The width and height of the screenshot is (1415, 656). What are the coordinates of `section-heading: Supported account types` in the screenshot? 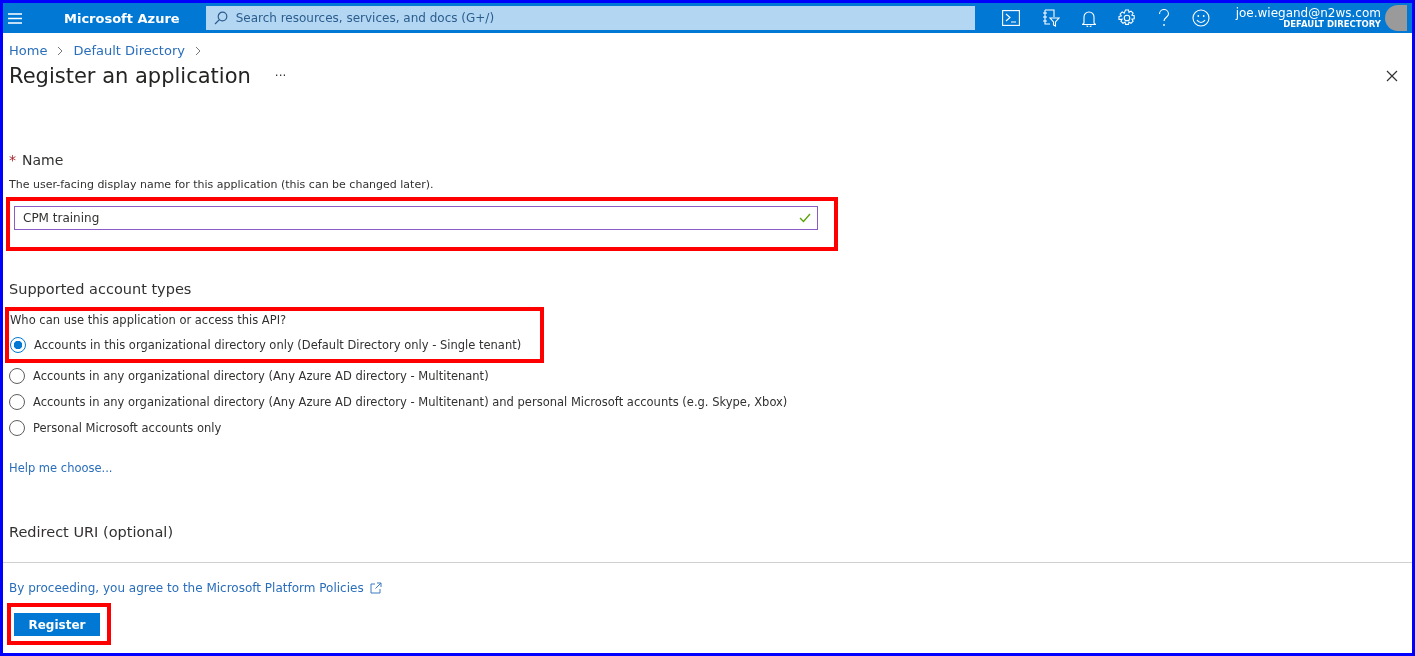 It's located at (101, 289).